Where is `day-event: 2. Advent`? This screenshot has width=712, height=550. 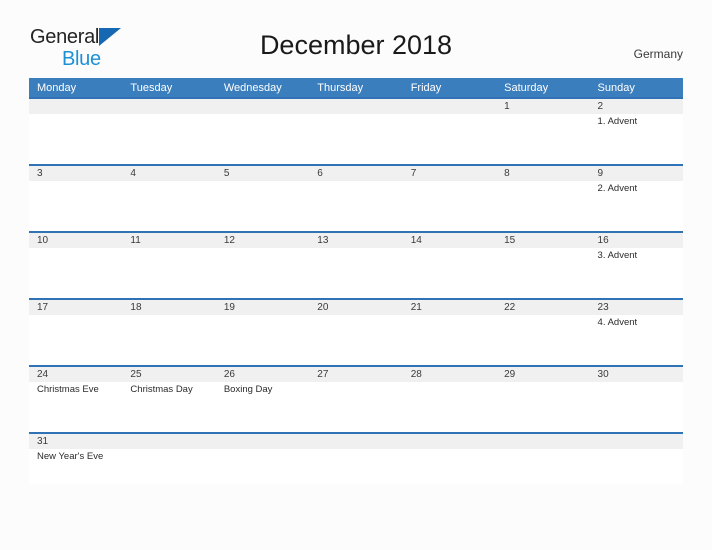
day-event: 2. Advent is located at coordinates (617, 188).